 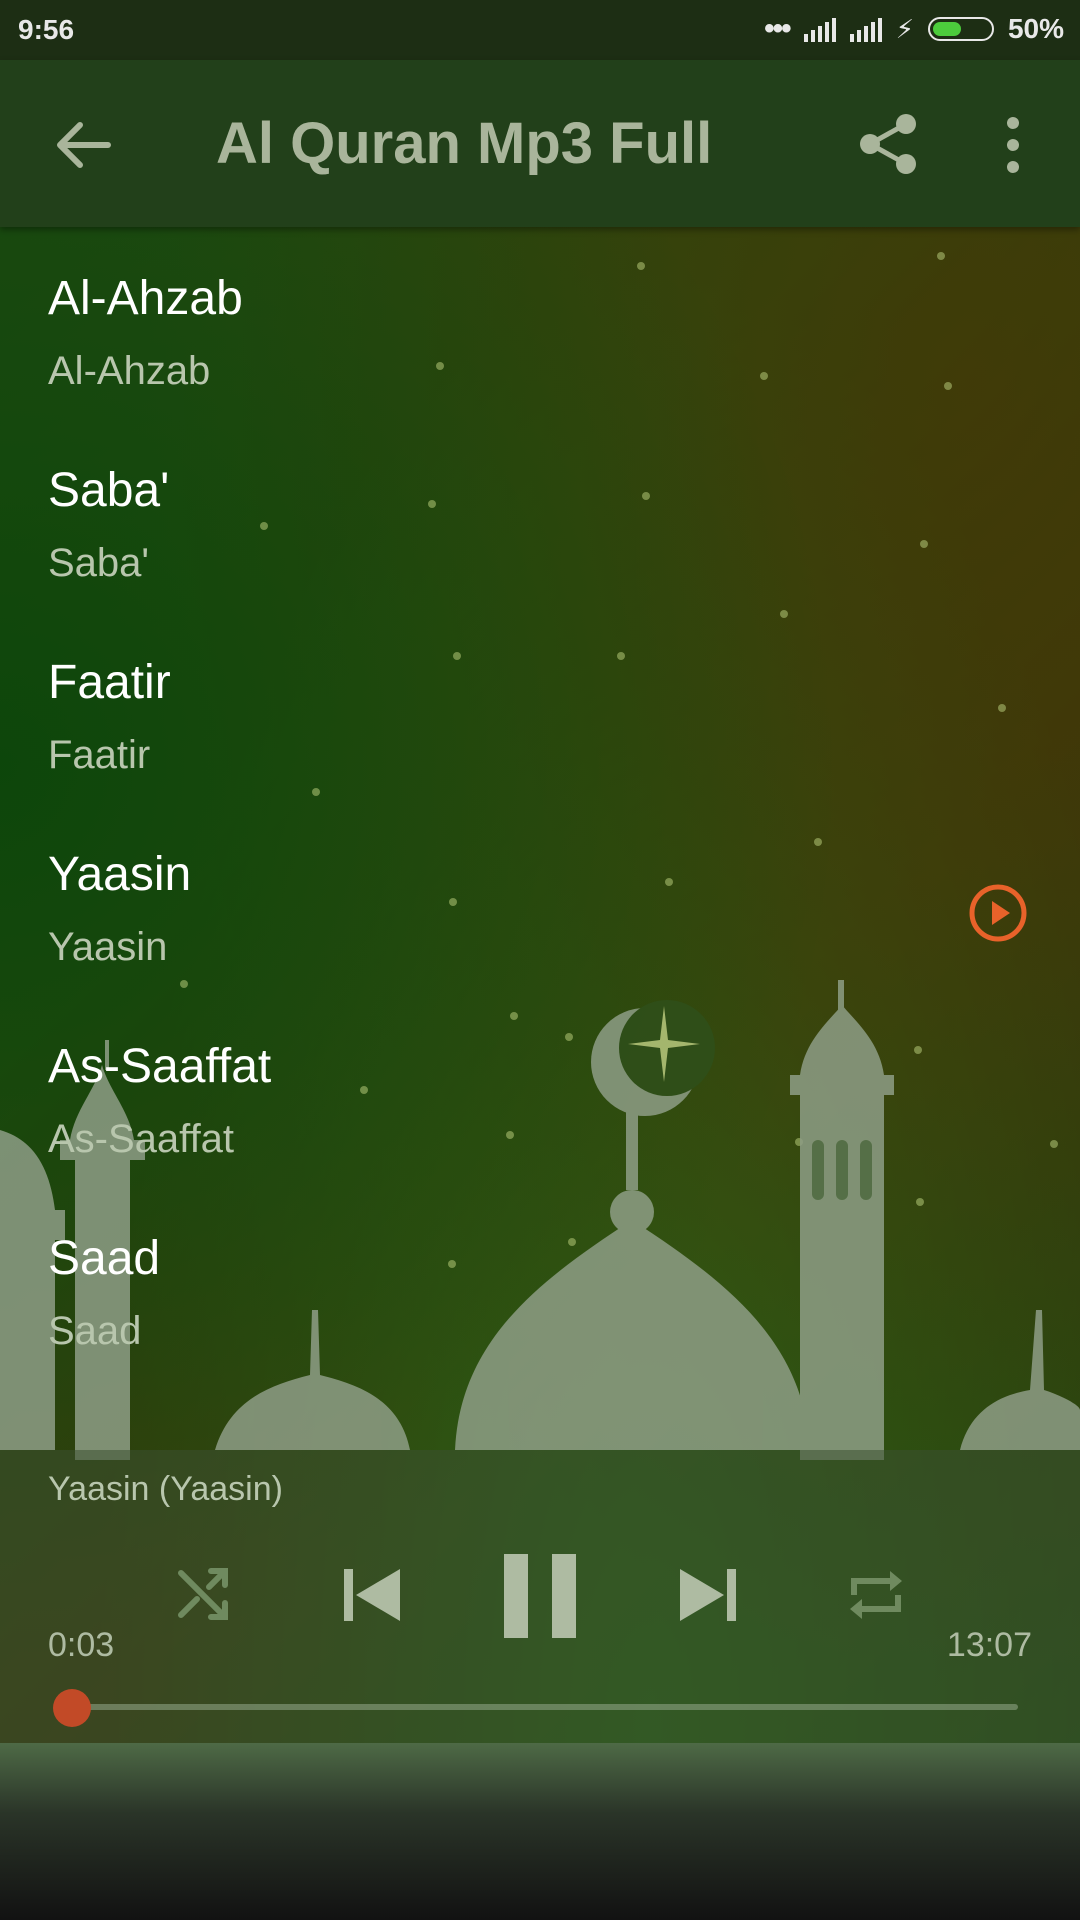 I want to click on battery-percent: 50%, so click(x=1035, y=28).